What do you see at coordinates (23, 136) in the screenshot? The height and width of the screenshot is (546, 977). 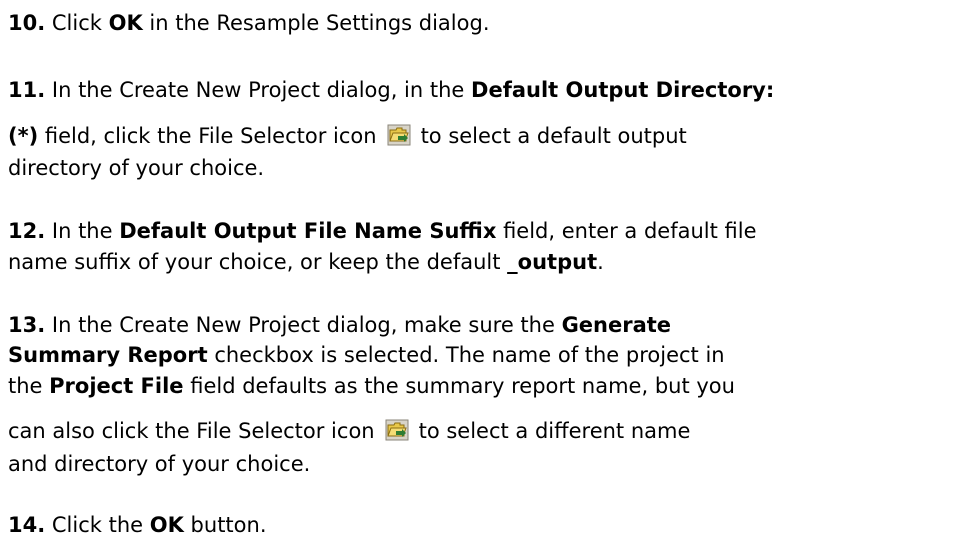 I see `required-marker: (*)` at bounding box center [23, 136].